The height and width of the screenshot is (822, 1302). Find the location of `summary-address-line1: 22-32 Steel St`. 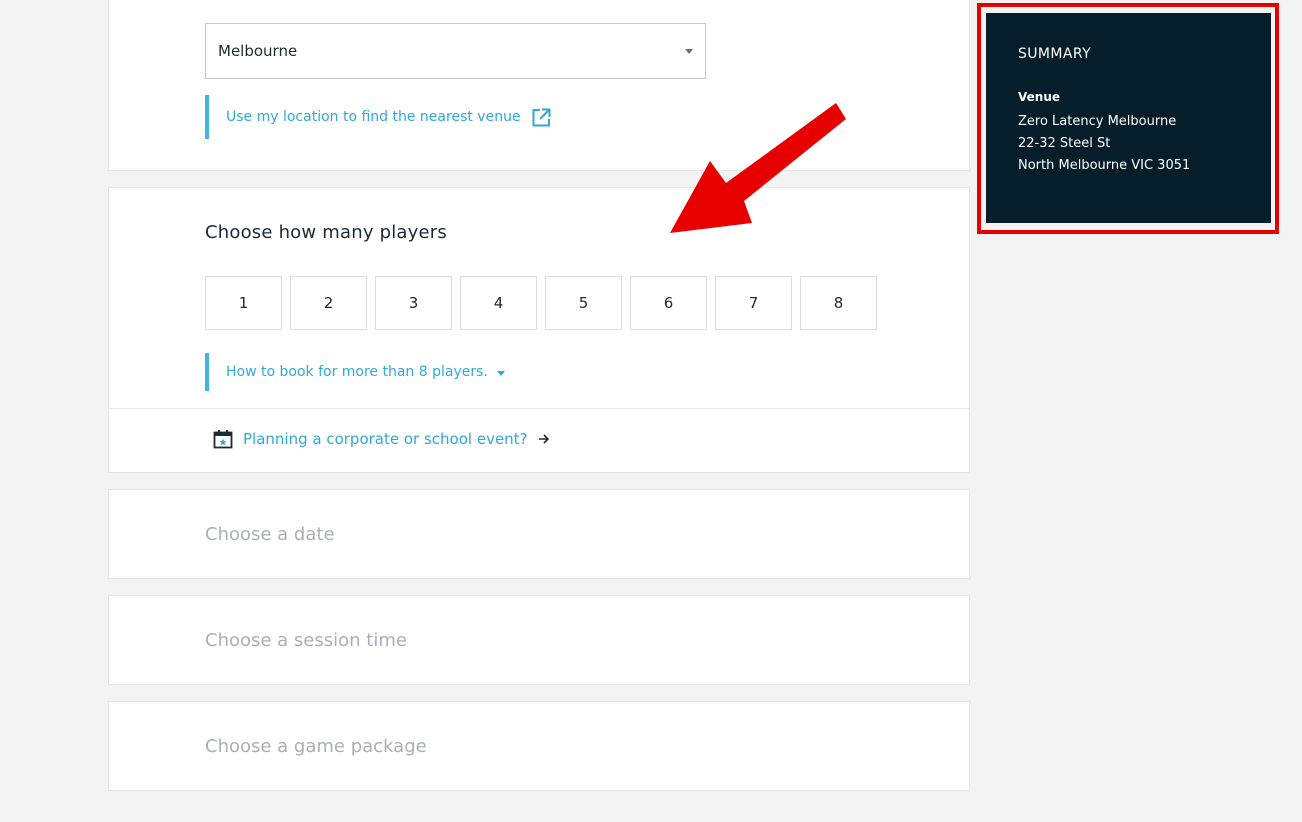

summary-address-line1: 22-32 Steel St is located at coordinates (1064, 143).